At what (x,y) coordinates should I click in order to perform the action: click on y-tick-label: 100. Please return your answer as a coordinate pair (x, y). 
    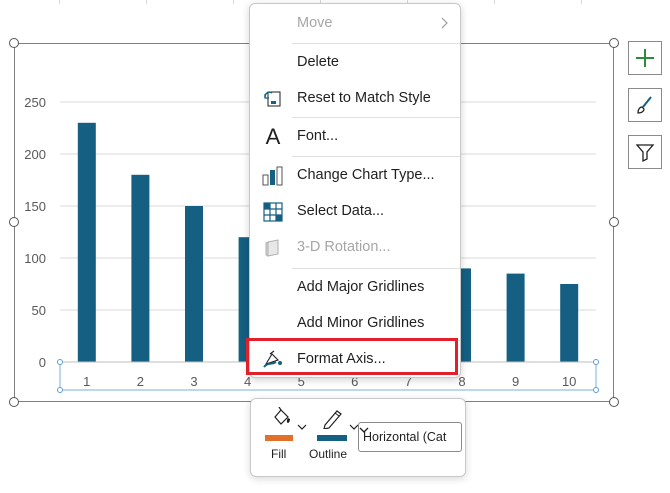
    Looking at the image, I should click on (35, 258).